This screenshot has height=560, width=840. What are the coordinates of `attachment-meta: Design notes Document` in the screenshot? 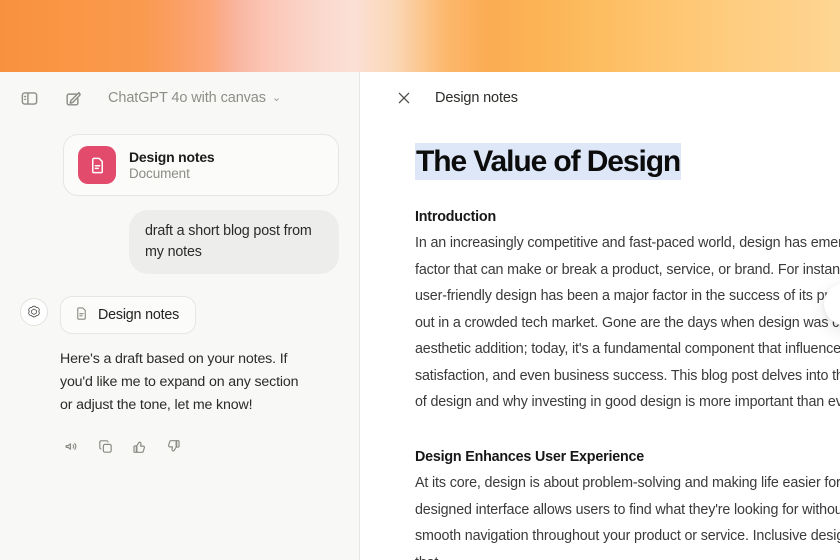 It's located at (172, 165).